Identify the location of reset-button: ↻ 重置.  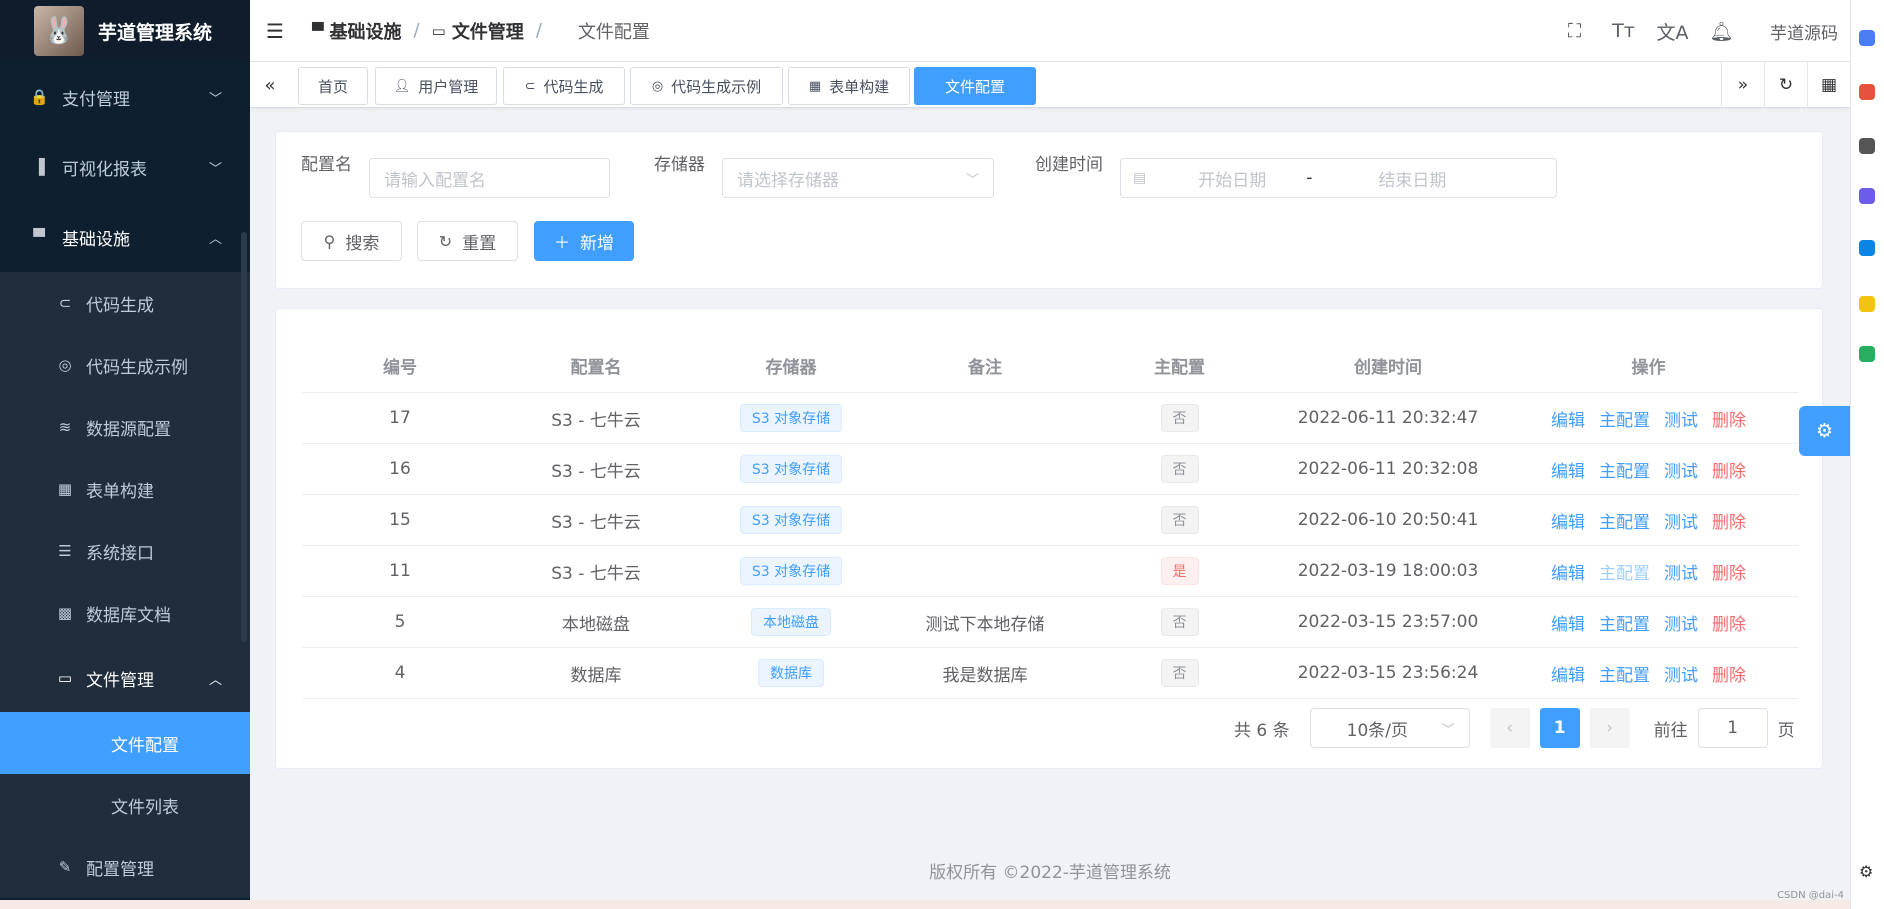
(467, 241).